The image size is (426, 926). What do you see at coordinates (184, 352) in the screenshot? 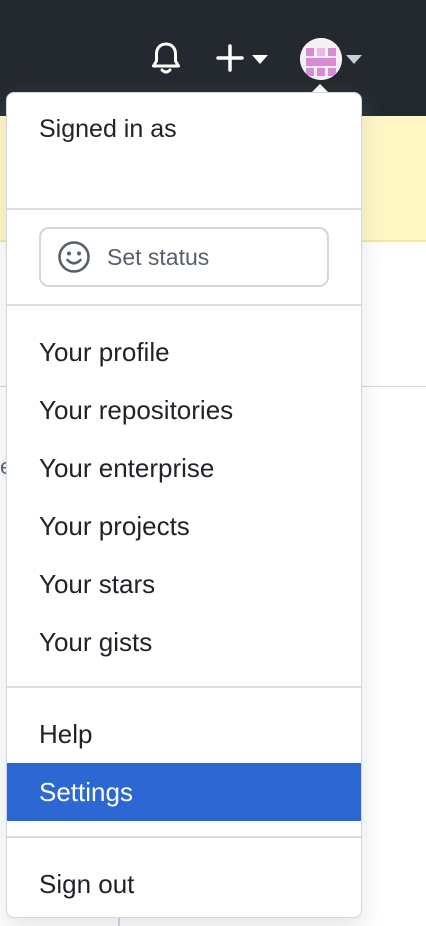
I see `menu-item-your-profile: Your profile` at bounding box center [184, 352].